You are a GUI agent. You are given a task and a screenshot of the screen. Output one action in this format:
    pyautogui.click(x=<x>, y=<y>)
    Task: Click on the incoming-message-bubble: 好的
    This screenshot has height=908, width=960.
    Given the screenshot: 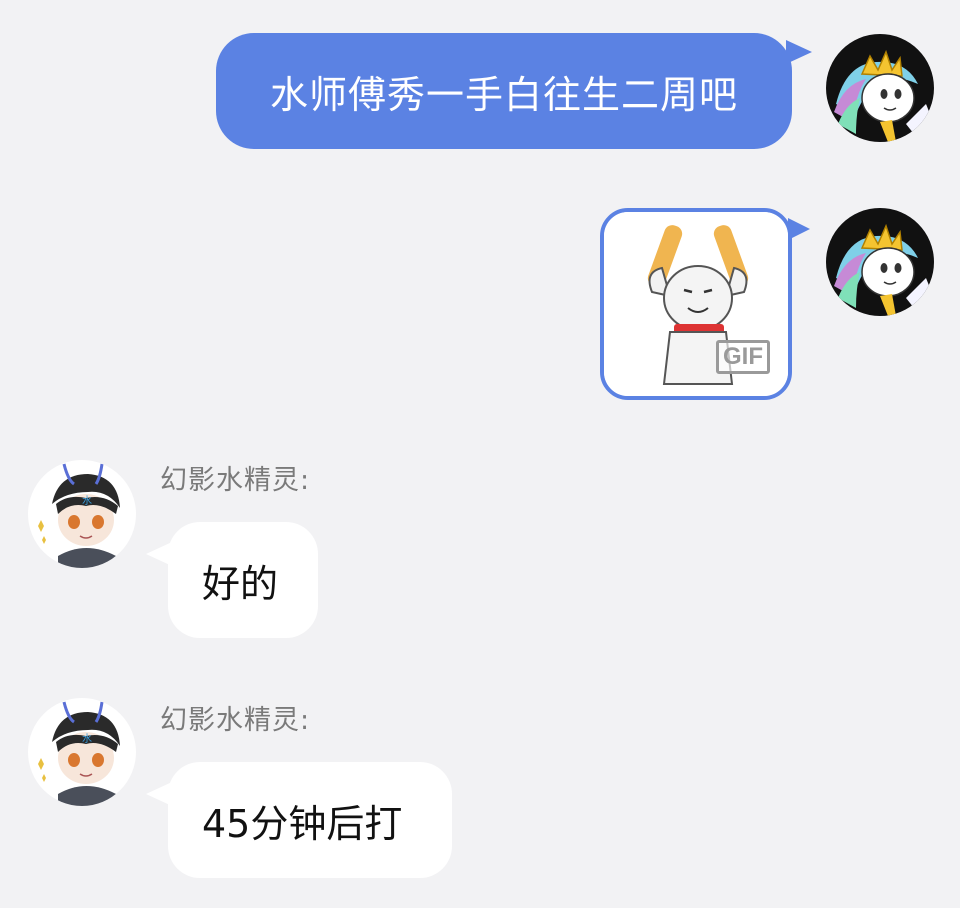 What is the action you would take?
    pyautogui.click(x=243, y=580)
    